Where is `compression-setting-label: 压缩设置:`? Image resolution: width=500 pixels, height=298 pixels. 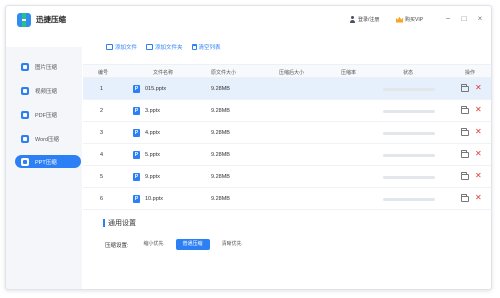 compression-setting-label: 压缩设置: is located at coordinates (117, 245).